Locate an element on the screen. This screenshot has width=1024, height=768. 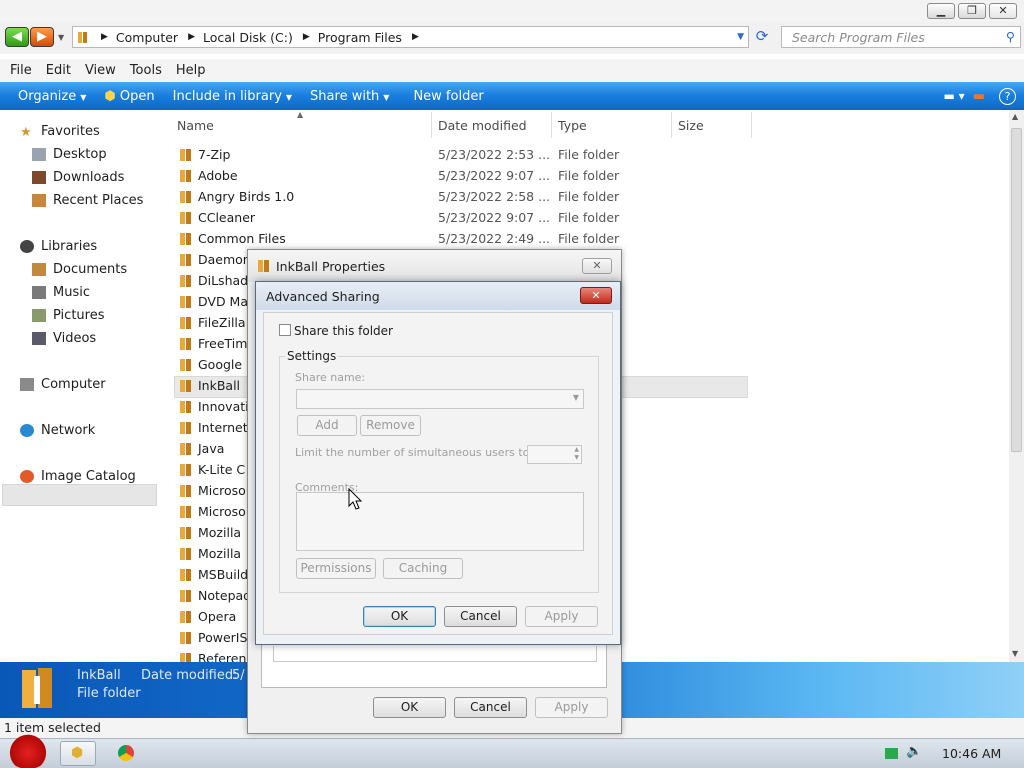
close-button: ✕ is located at coordinates (1003, 11).